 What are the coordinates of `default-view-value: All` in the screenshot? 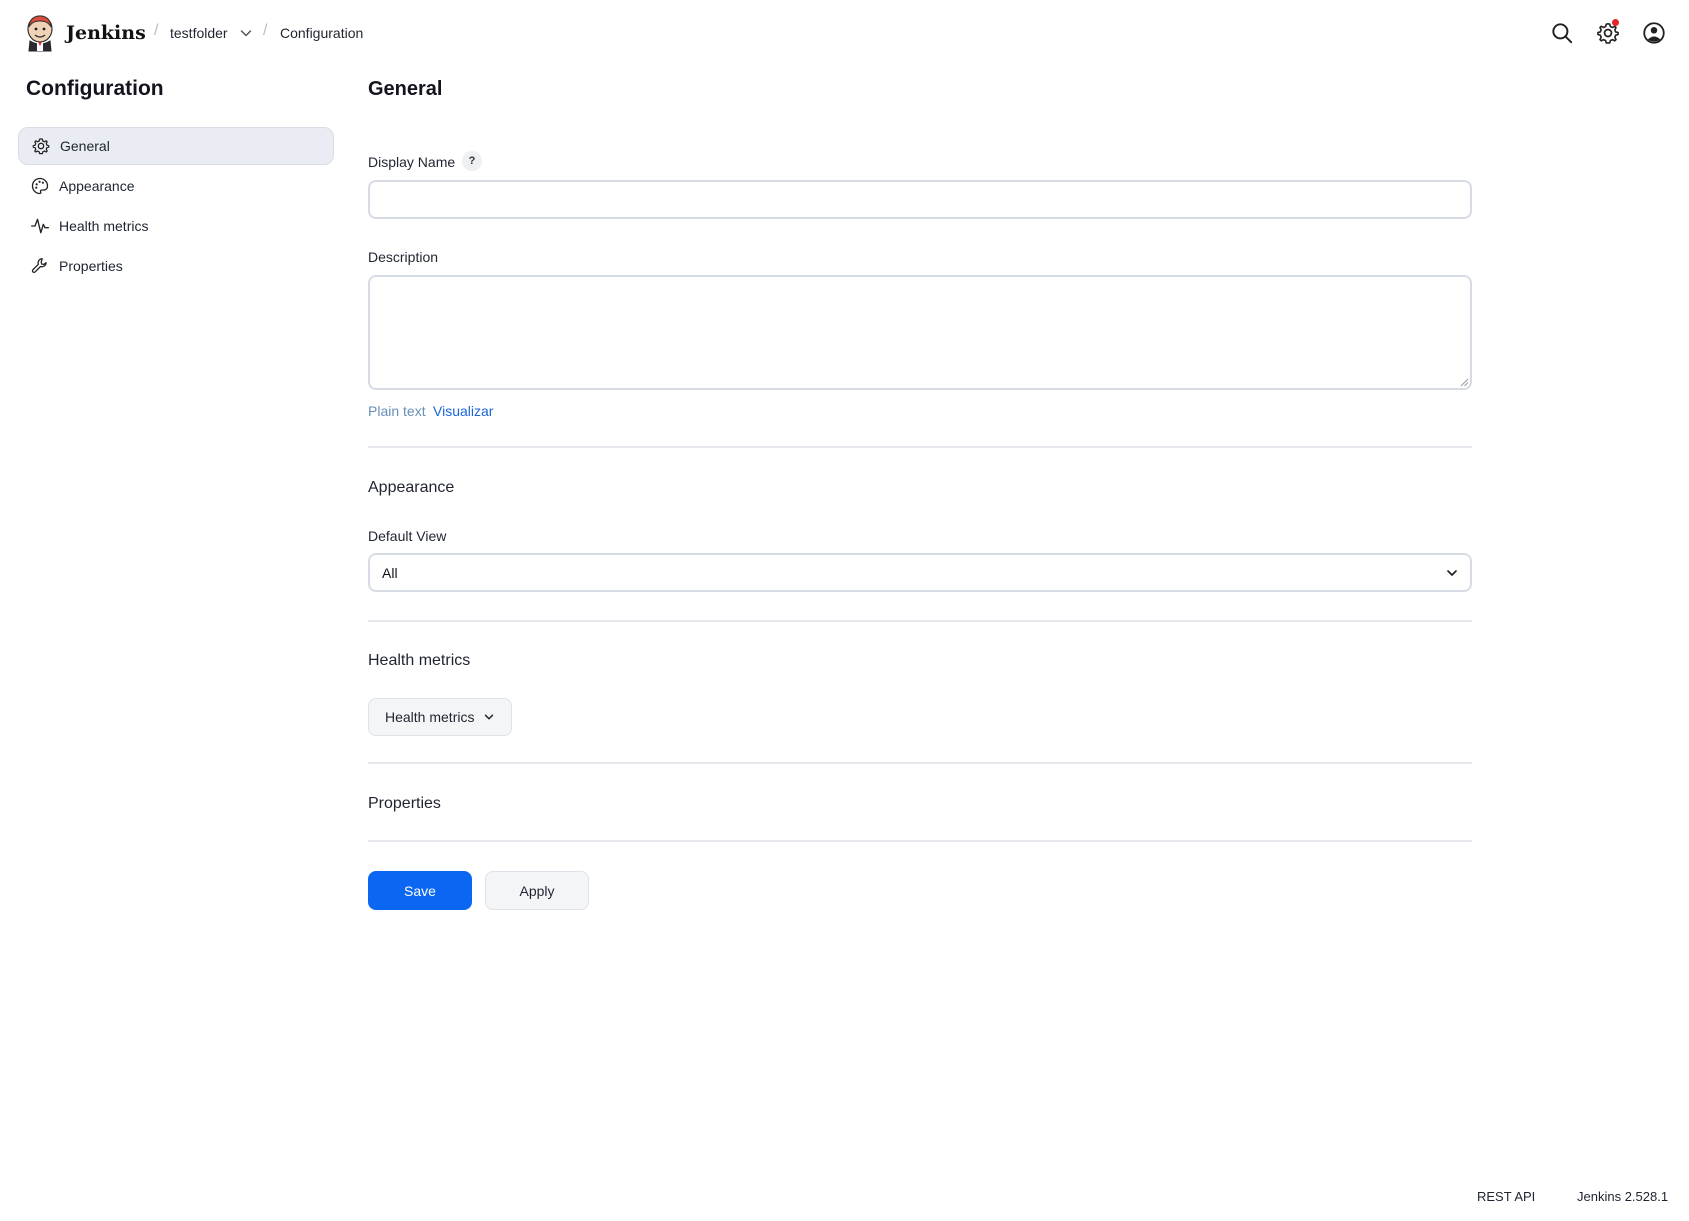 It's located at (390, 572).